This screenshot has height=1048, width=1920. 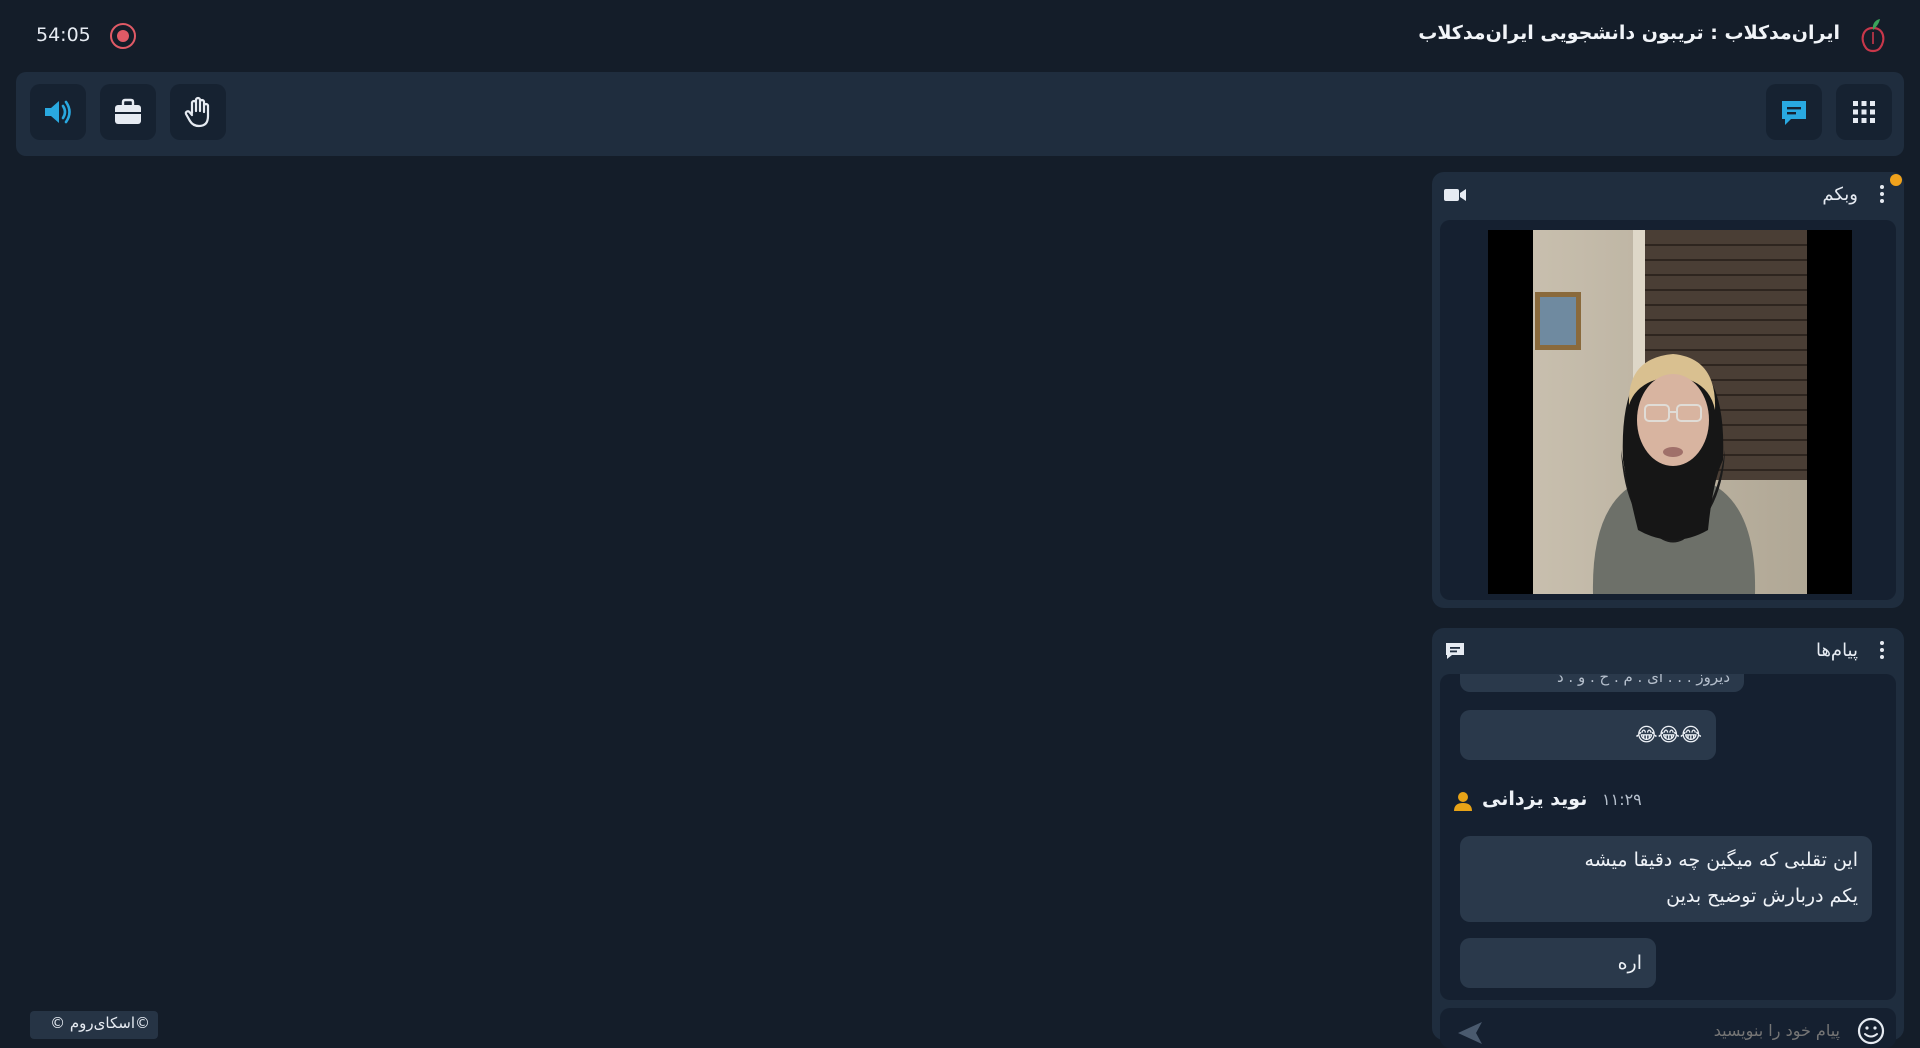 What do you see at coordinates (1668, 651) in the screenshot?
I see `messages-panel-header: پیام‌ها` at bounding box center [1668, 651].